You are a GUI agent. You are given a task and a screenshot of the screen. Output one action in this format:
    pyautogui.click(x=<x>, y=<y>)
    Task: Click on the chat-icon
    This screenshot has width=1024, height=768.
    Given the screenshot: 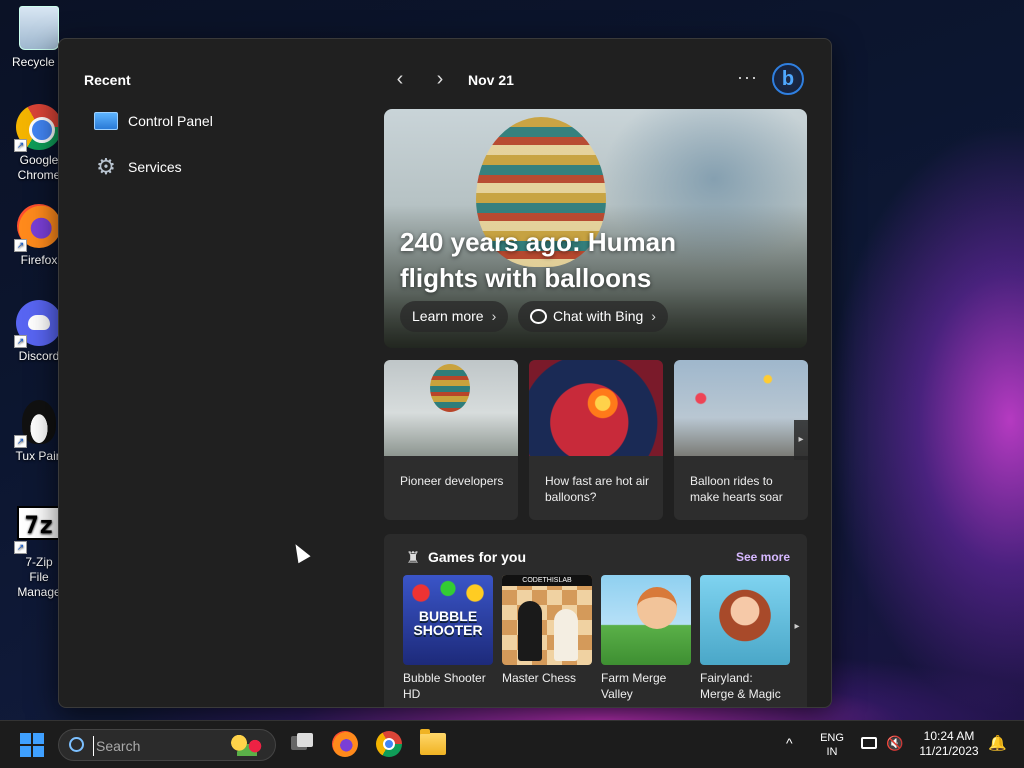 What is the action you would take?
    pyautogui.click(x=538, y=316)
    